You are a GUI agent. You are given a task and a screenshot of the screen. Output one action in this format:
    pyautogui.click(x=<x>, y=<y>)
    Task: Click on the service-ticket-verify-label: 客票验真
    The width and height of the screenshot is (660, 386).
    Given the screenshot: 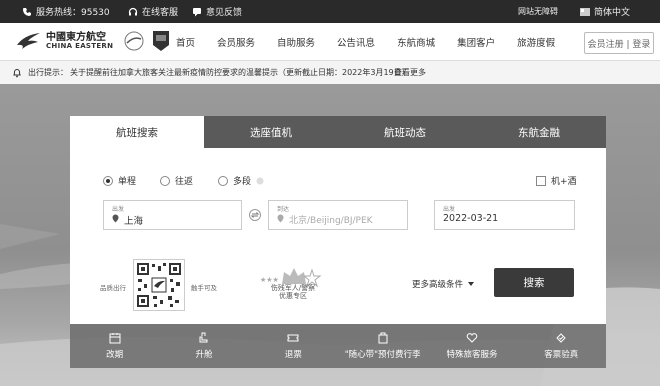 What is the action you would take?
    pyautogui.click(x=561, y=355)
    